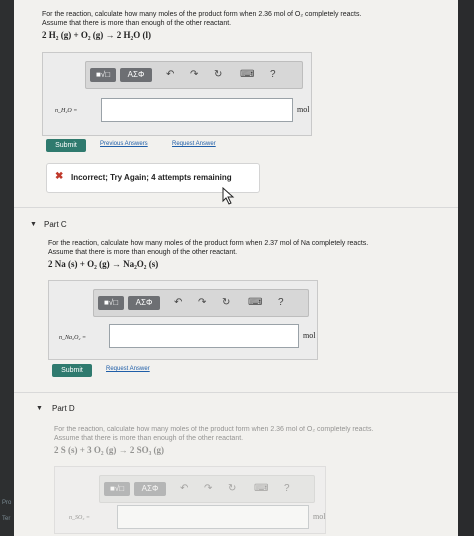  I want to click on part-d-answer-input, so click(213, 517).